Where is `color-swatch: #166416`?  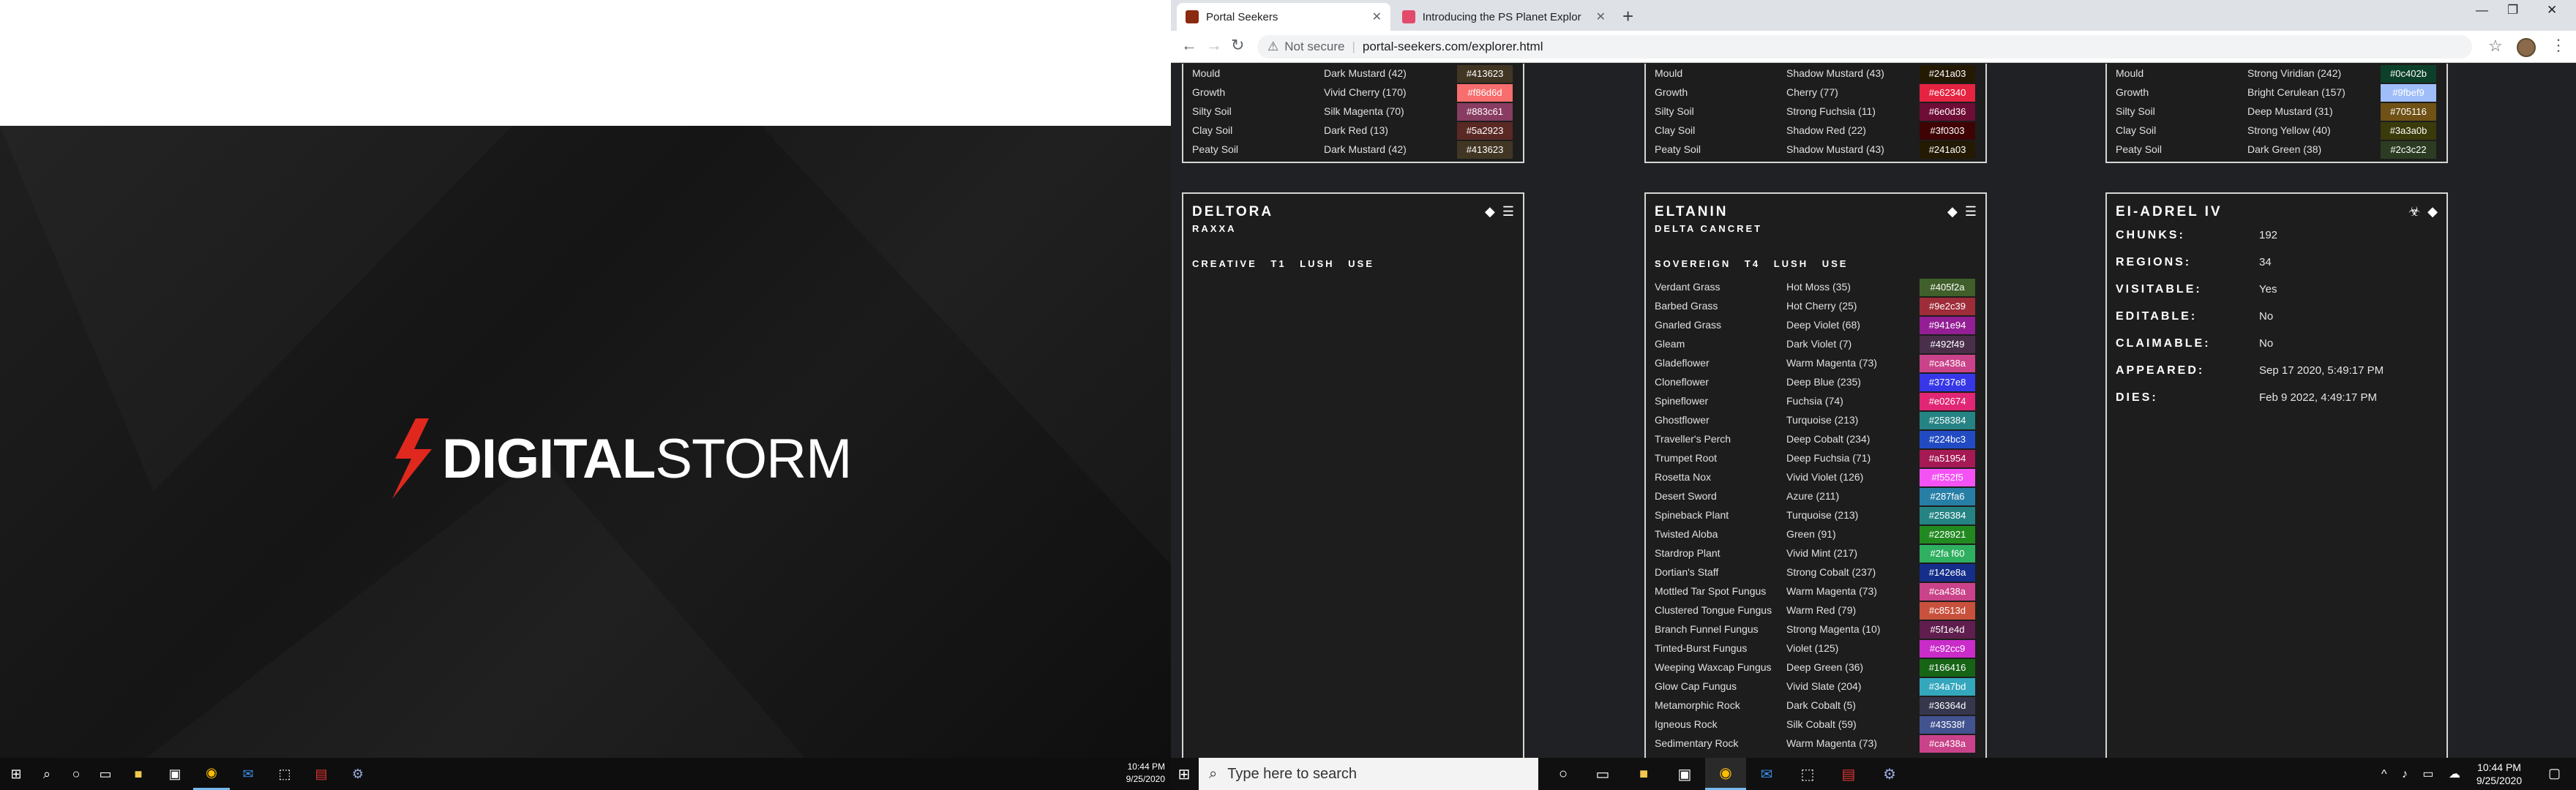 color-swatch: #166416 is located at coordinates (1947, 668).